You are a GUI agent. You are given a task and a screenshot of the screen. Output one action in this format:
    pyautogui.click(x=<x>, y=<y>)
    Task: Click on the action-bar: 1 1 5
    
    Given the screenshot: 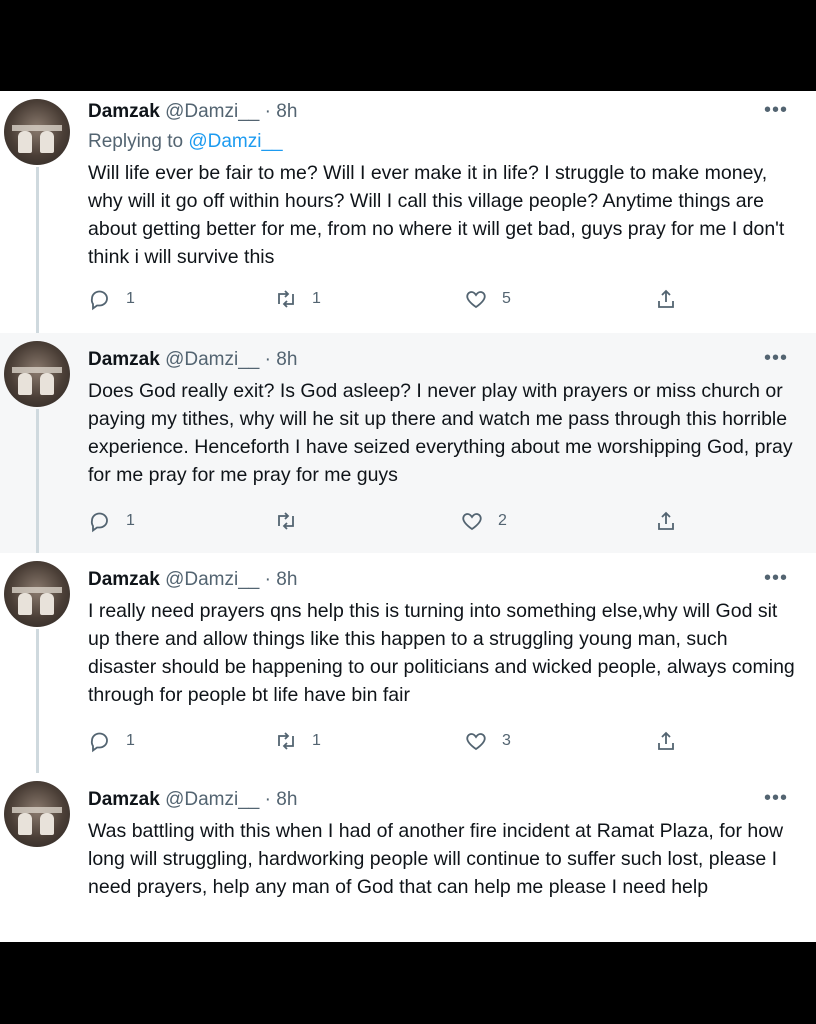 What is the action you would take?
    pyautogui.click(x=388, y=302)
    